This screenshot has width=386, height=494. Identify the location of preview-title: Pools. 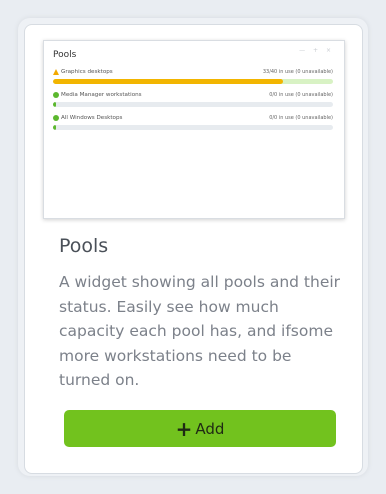
(65, 55).